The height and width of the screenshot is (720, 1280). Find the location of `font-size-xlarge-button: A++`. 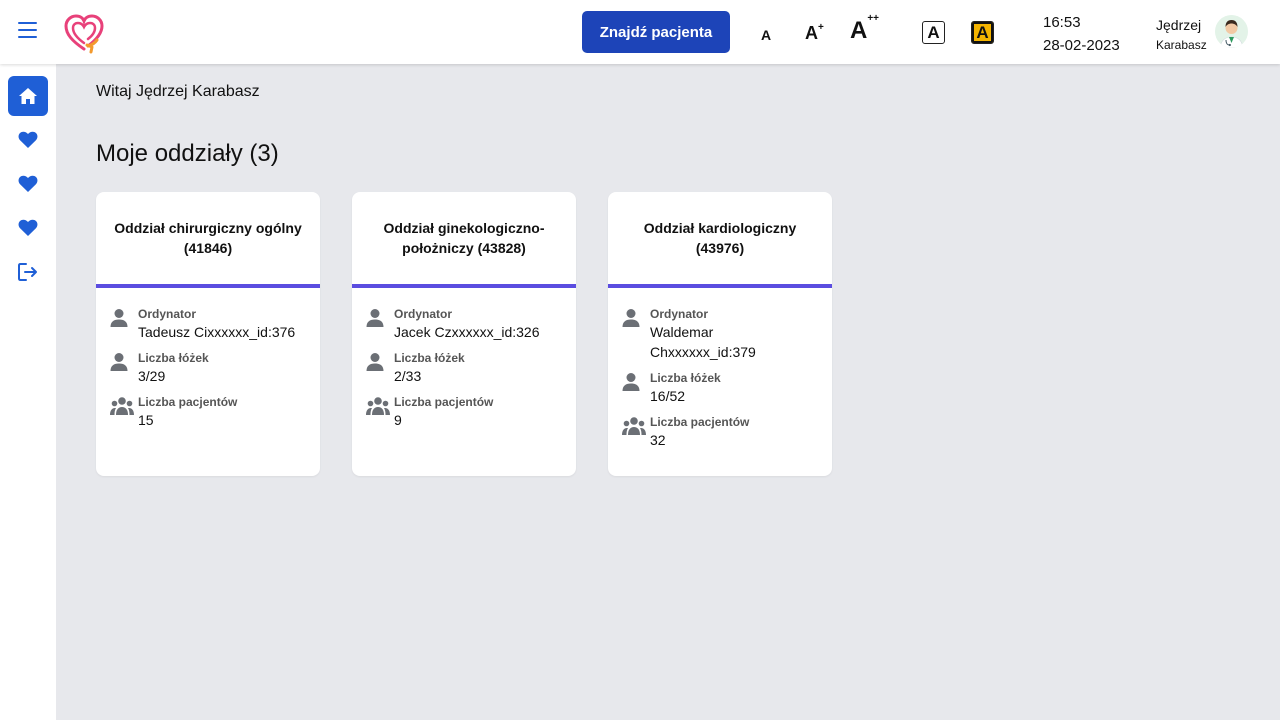

font-size-xlarge-button: A++ is located at coordinates (864, 29).